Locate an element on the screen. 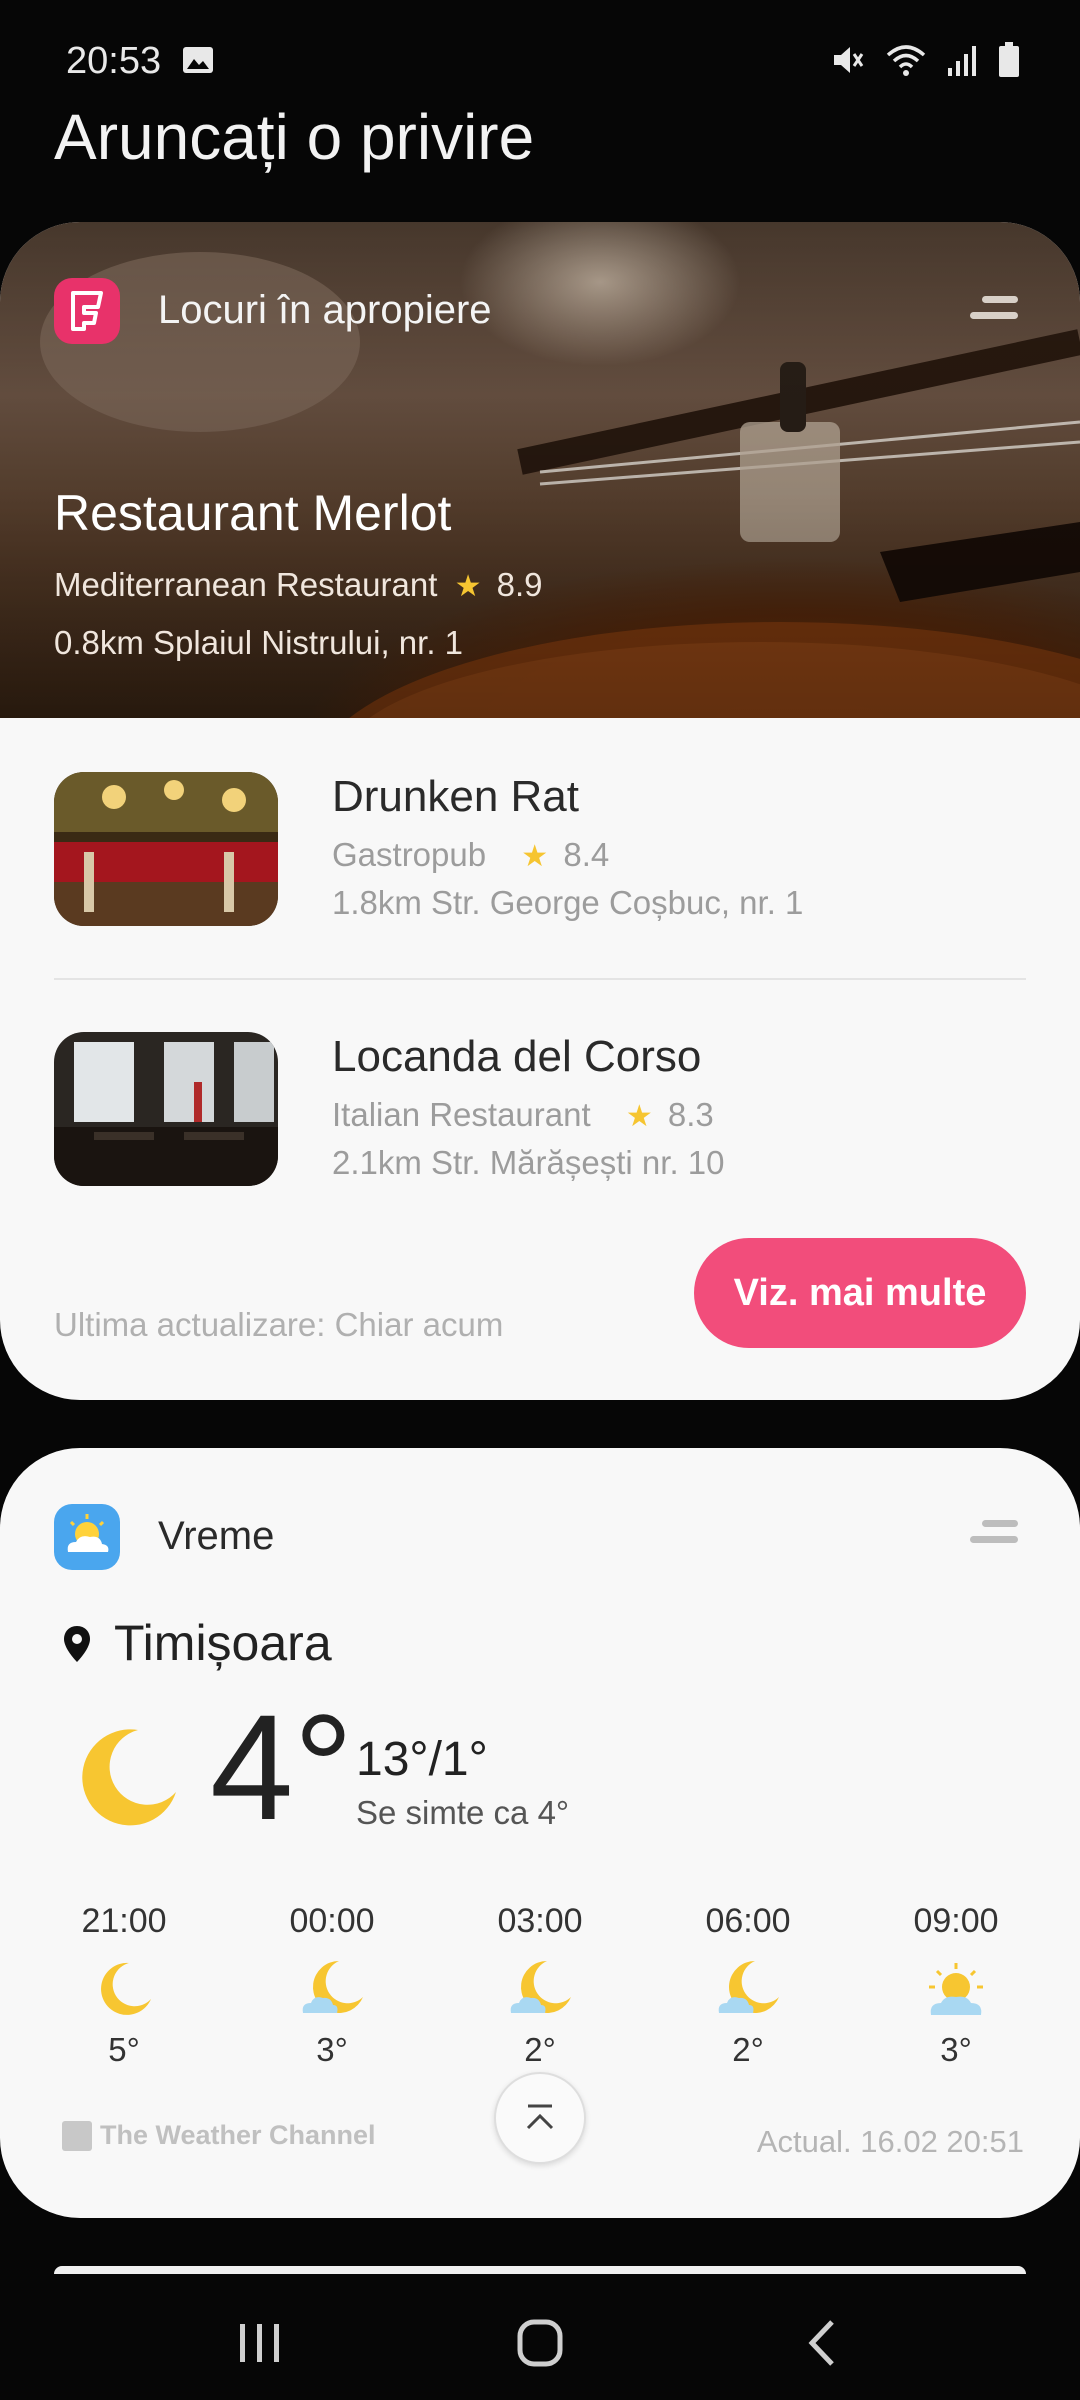  forecast-item: 00:00 3° is located at coordinates (332, 1985).